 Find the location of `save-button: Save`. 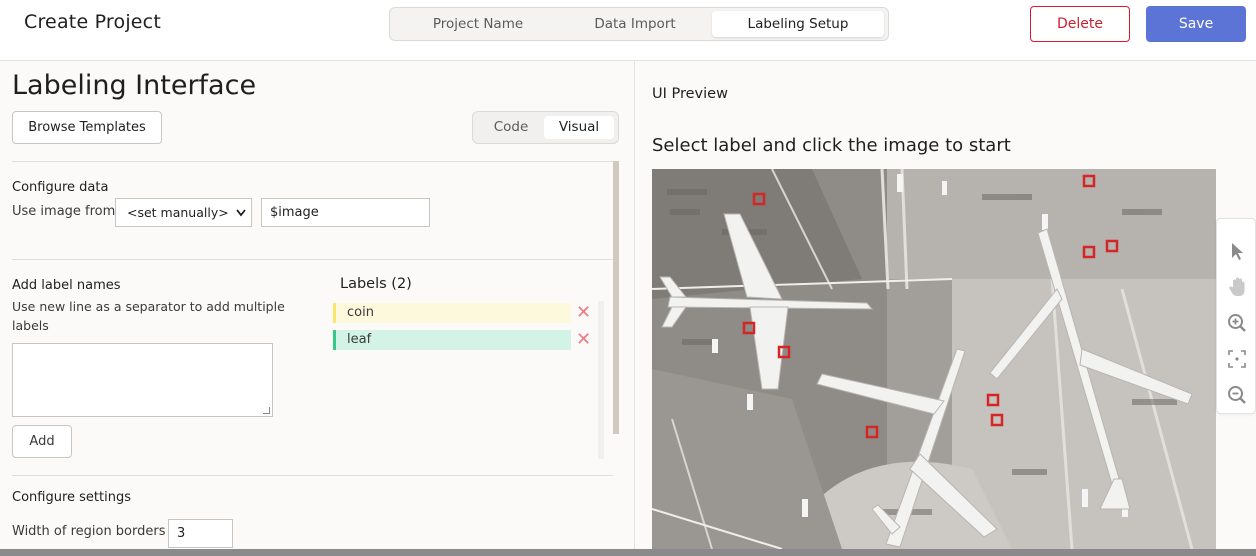

save-button: Save is located at coordinates (1196, 24).